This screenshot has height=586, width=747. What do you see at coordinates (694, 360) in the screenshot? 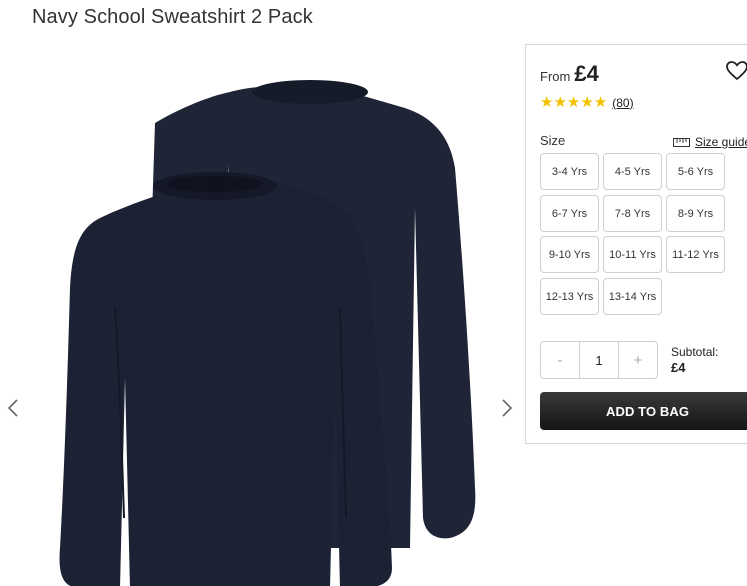
I see `subtotal: Subtotal: £4` at bounding box center [694, 360].